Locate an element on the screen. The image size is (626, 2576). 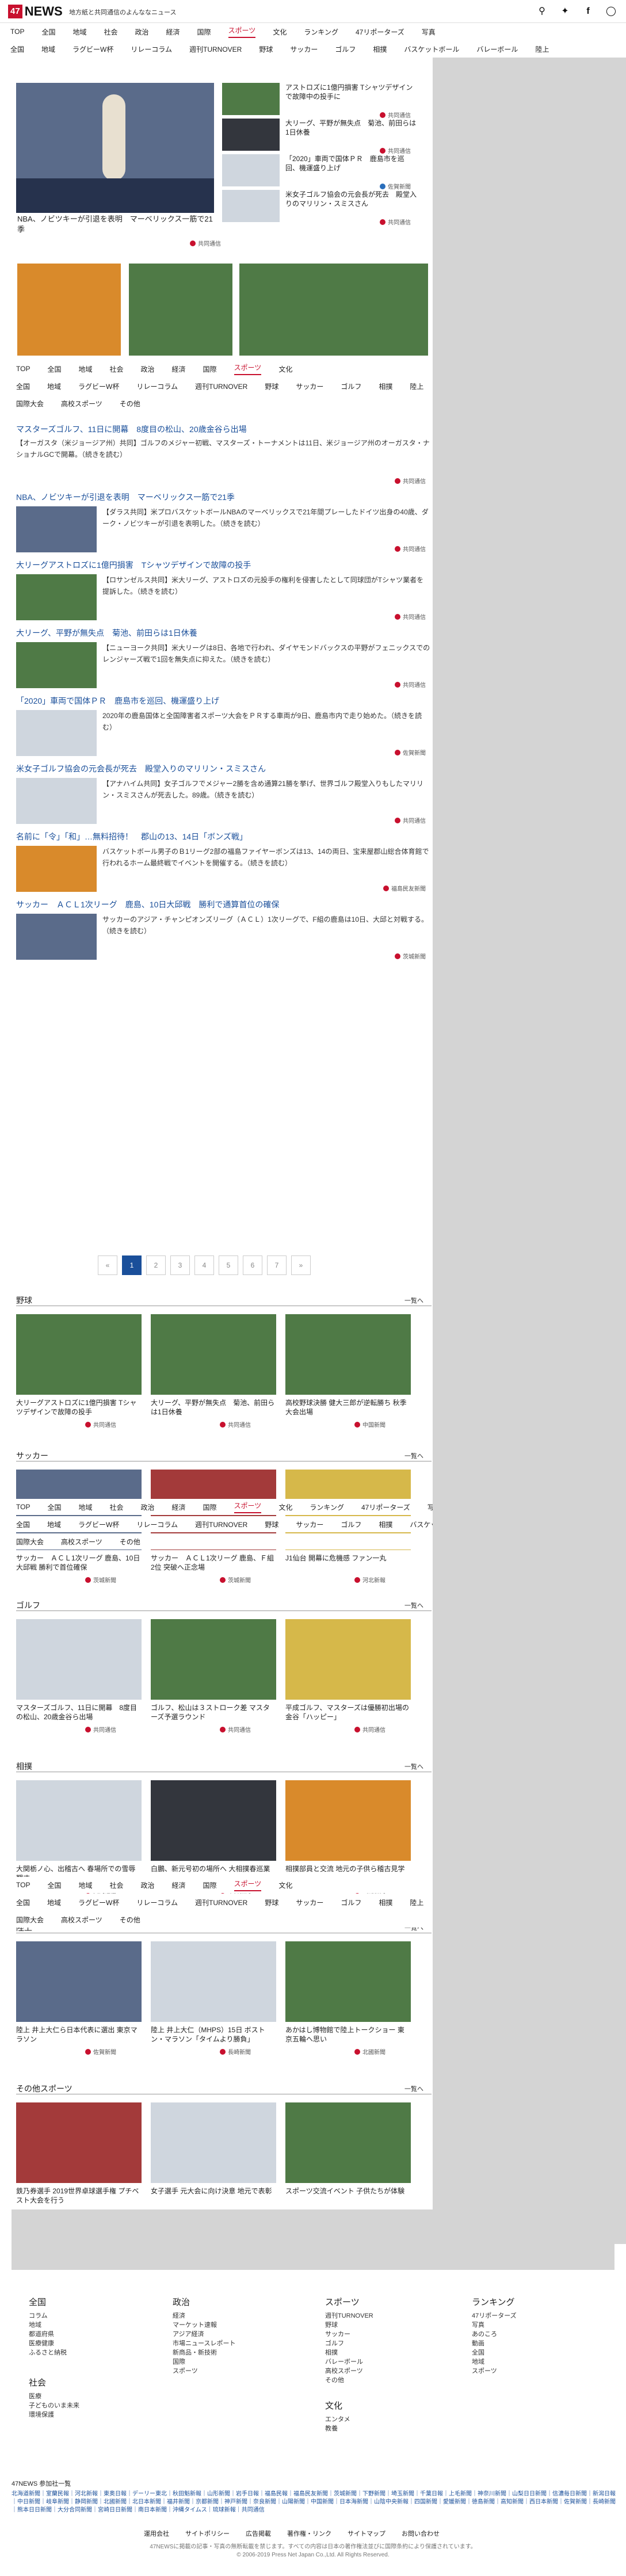
page-button: 4 is located at coordinates (204, 1265).